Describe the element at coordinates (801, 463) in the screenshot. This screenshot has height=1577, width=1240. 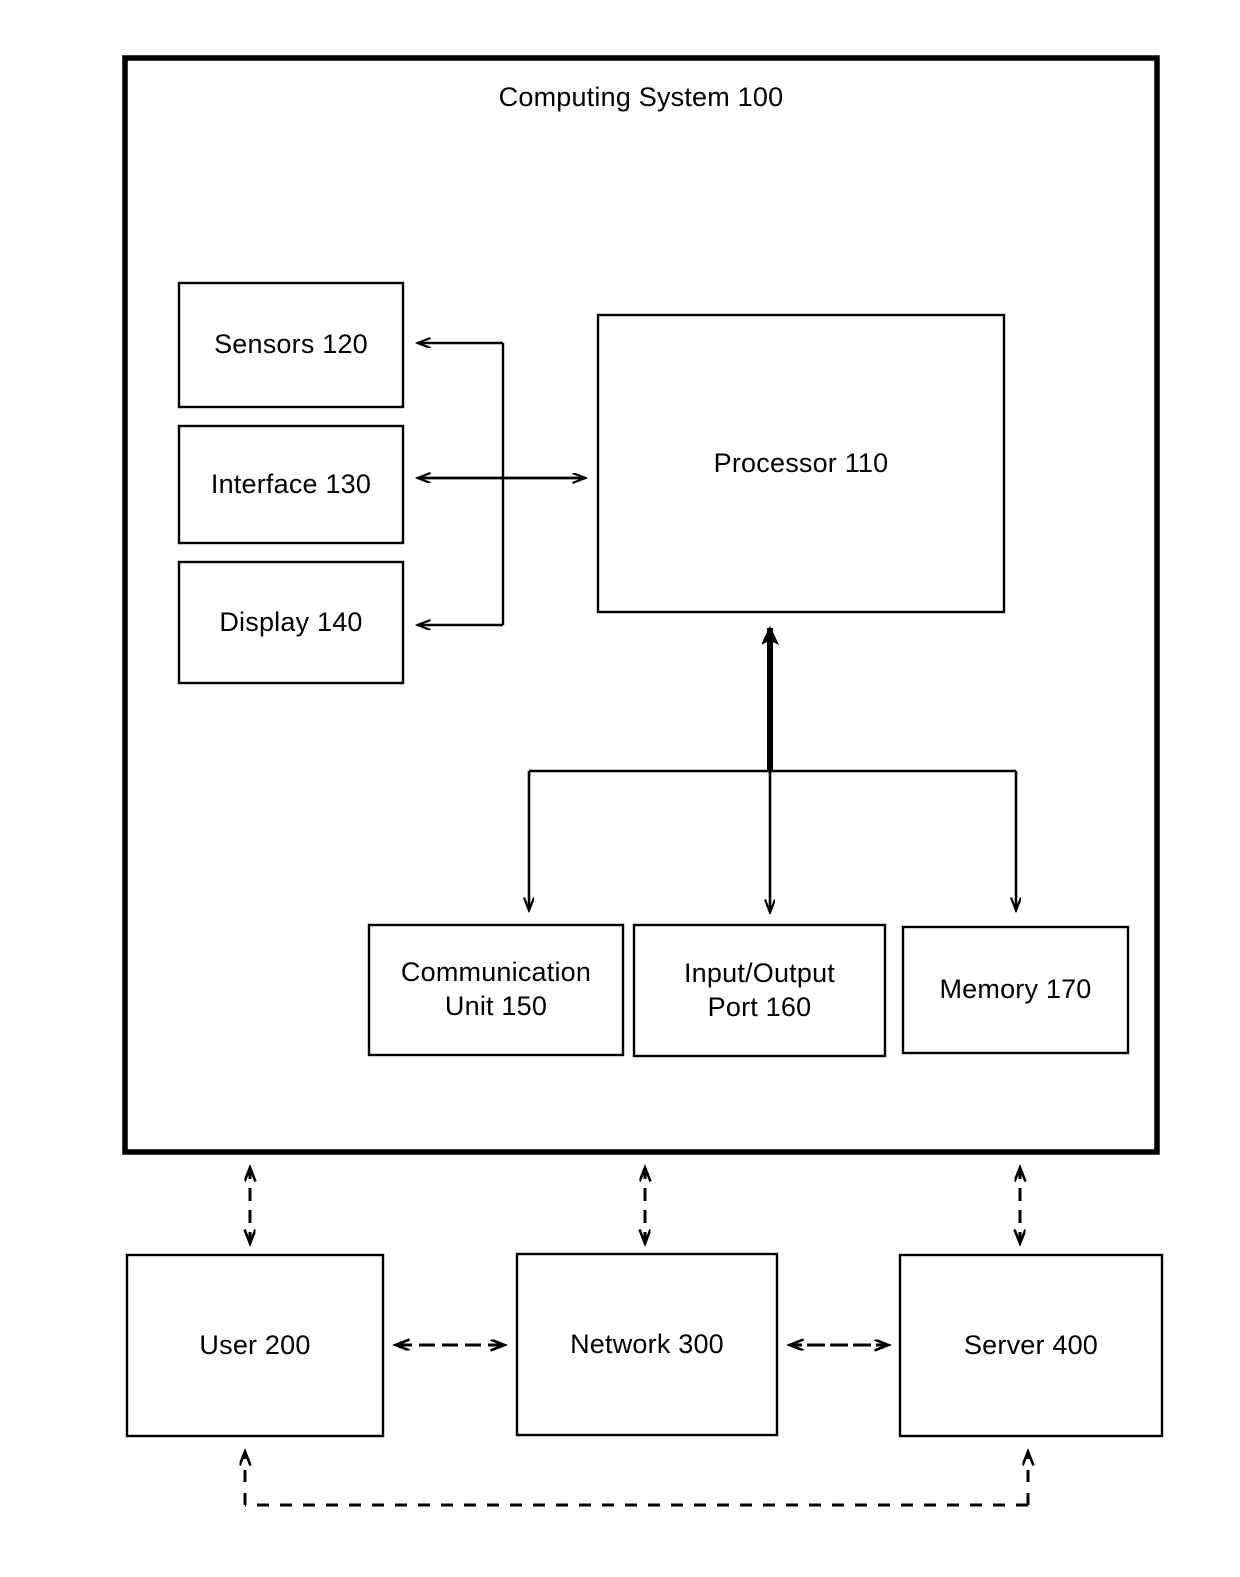
I see `processor-box` at that location.